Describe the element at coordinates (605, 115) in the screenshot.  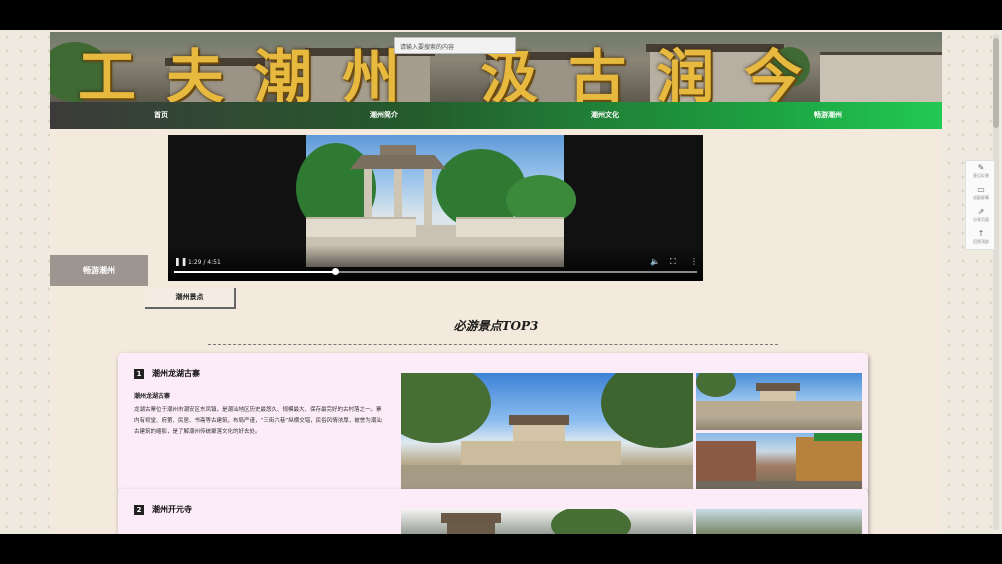
I see `nav-item-culture: 潮州文化` at that location.